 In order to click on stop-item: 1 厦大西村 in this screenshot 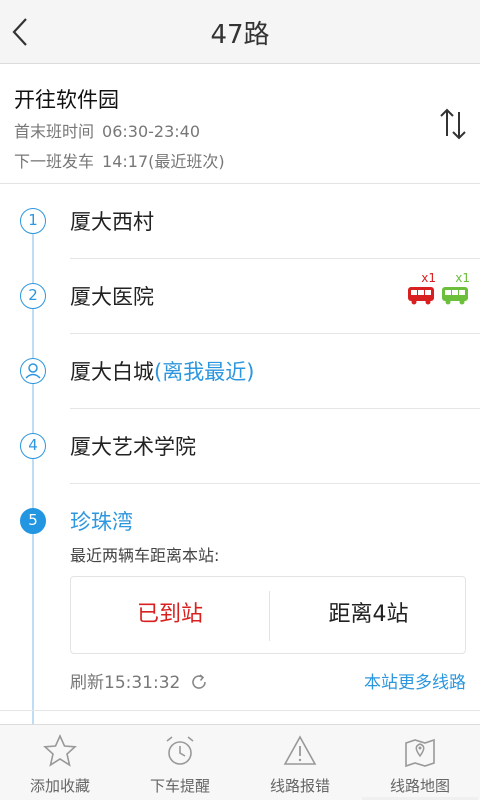, I will do `click(240, 221)`.